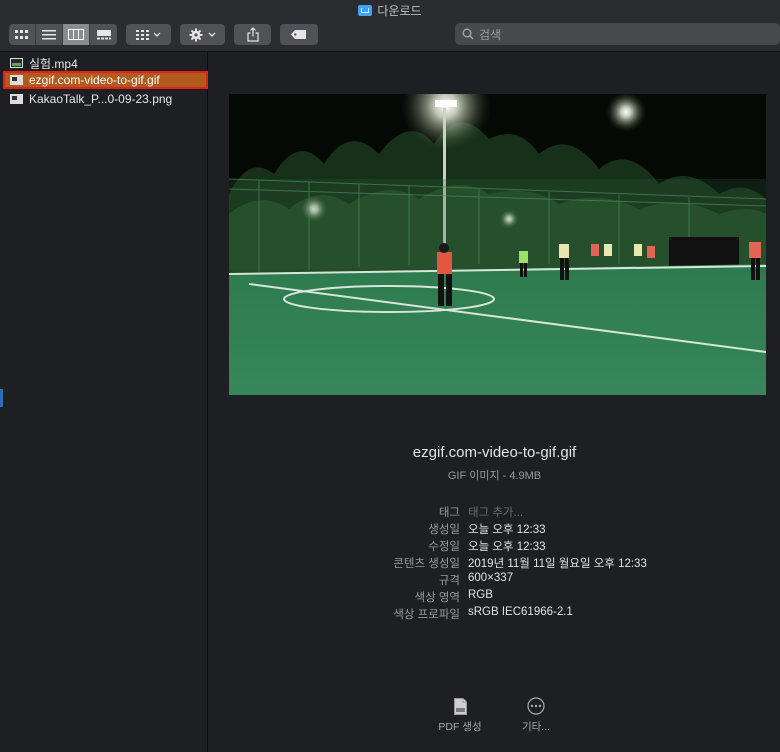 The image size is (780, 752). I want to click on group-by-button, so click(148, 34).